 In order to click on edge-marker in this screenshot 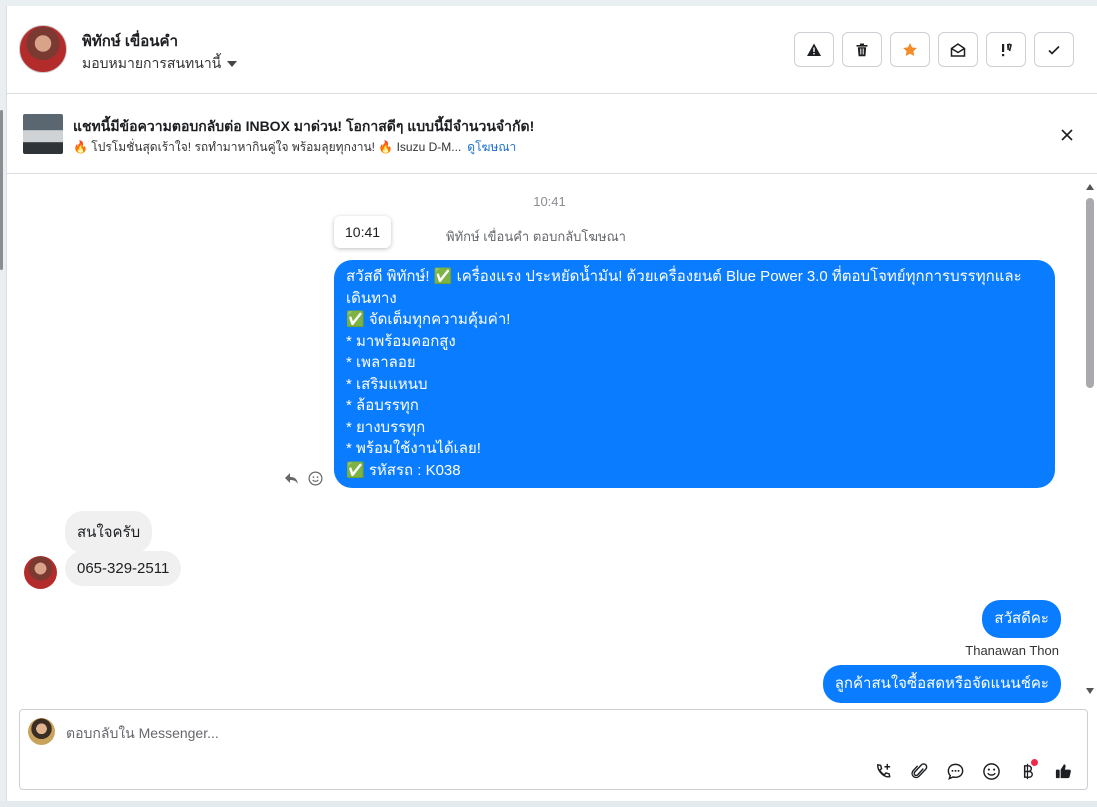, I will do `click(1, 190)`.